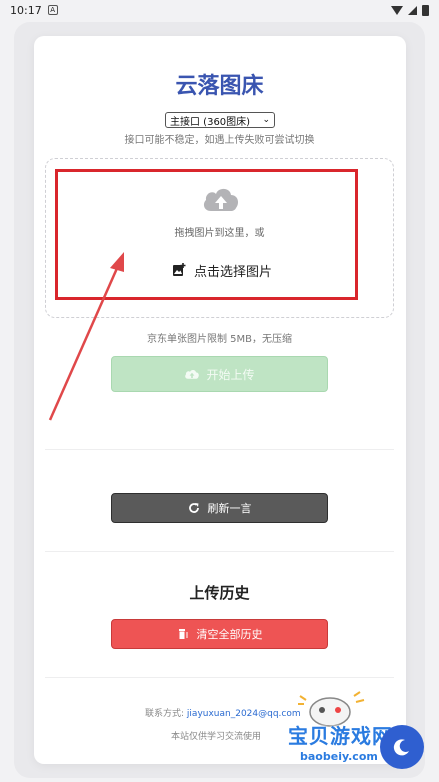  Describe the element at coordinates (52, 10) in the screenshot. I see `notification-a-icon: A` at that location.